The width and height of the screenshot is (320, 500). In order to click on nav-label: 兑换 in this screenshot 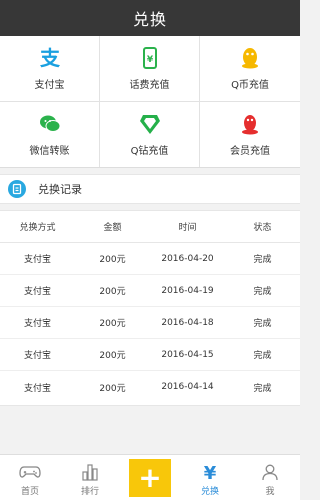, I will do `click(209, 492)`.